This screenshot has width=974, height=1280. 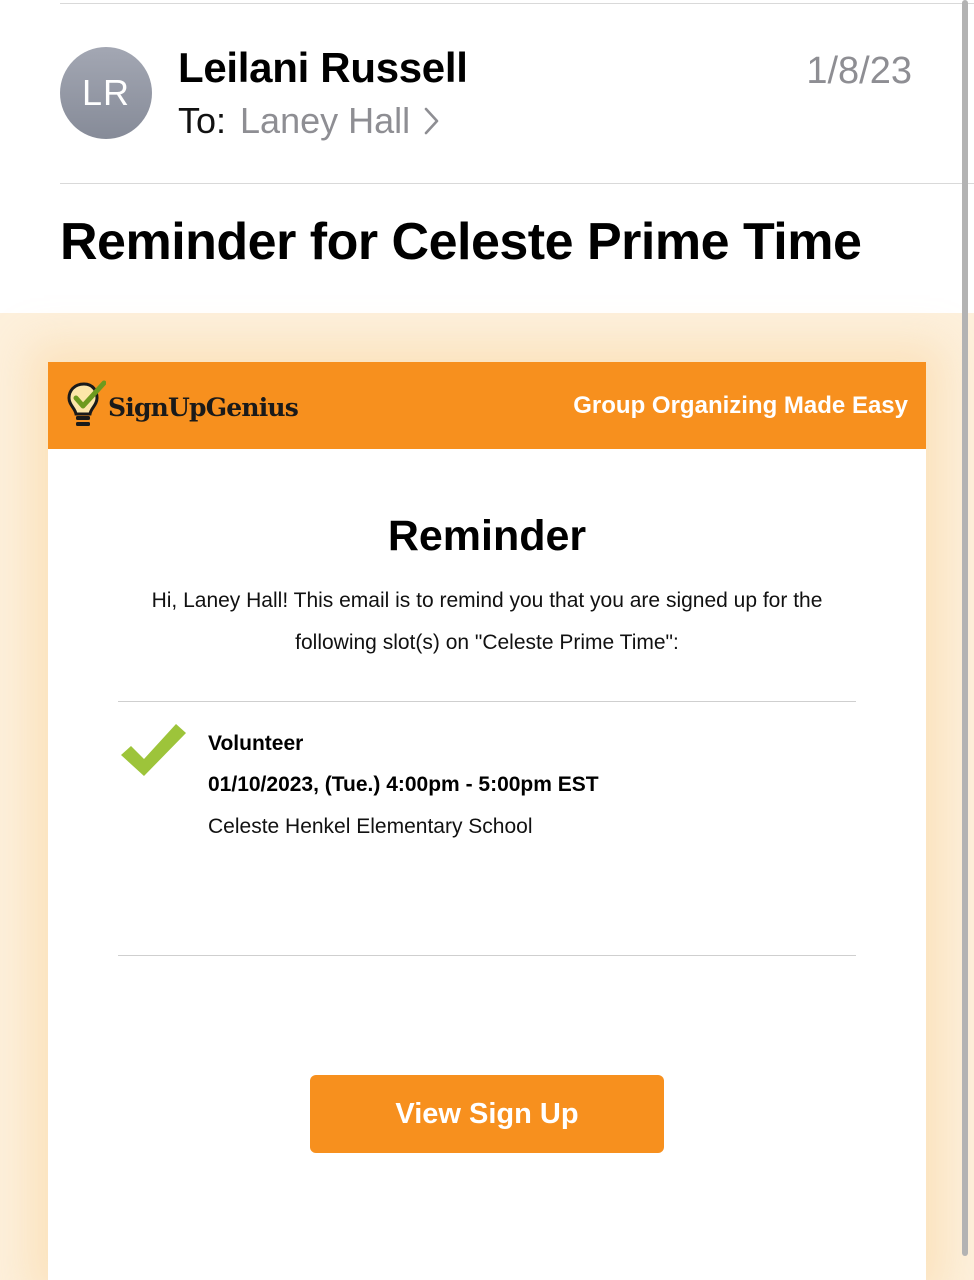 I want to click on slot-location: Celeste Henkel Elementary School, so click(x=370, y=826).